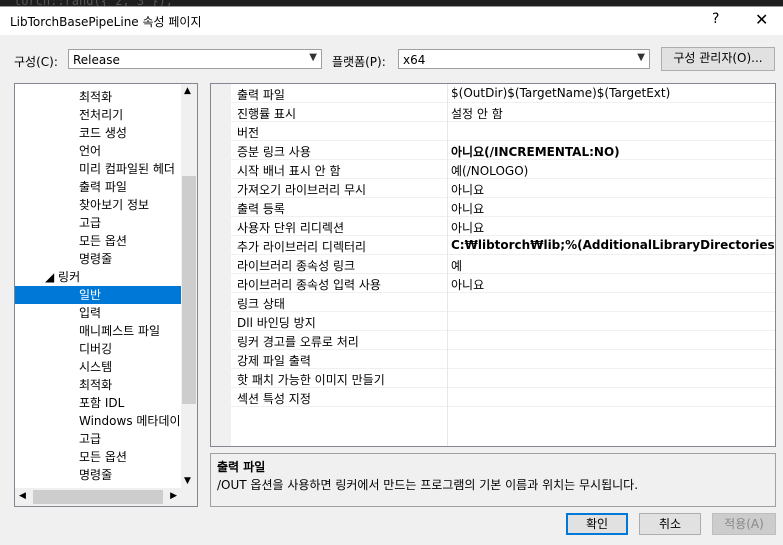  Describe the element at coordinates (503, 207) in the screenshot. I see `property-row: 출력 등록 아니요` at that location.